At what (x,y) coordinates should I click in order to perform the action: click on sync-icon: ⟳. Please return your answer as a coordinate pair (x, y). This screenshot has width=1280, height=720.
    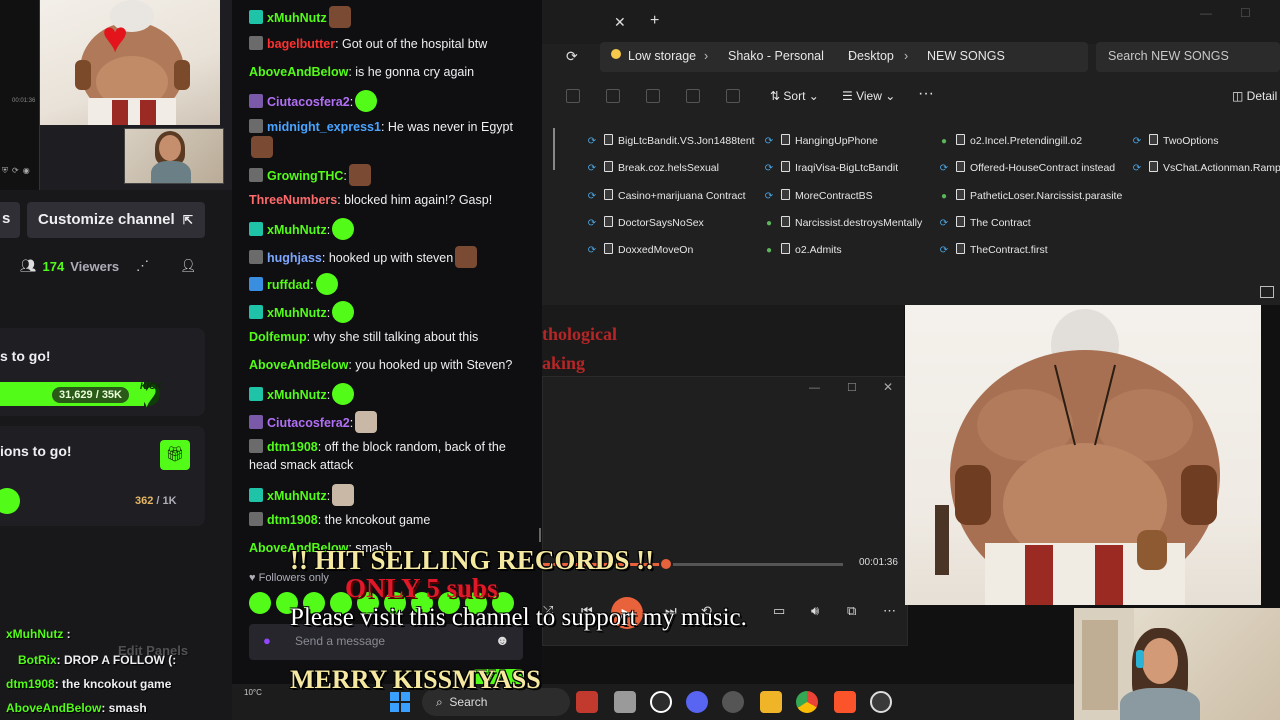
    Looking at the image, I should click on (15, 171).